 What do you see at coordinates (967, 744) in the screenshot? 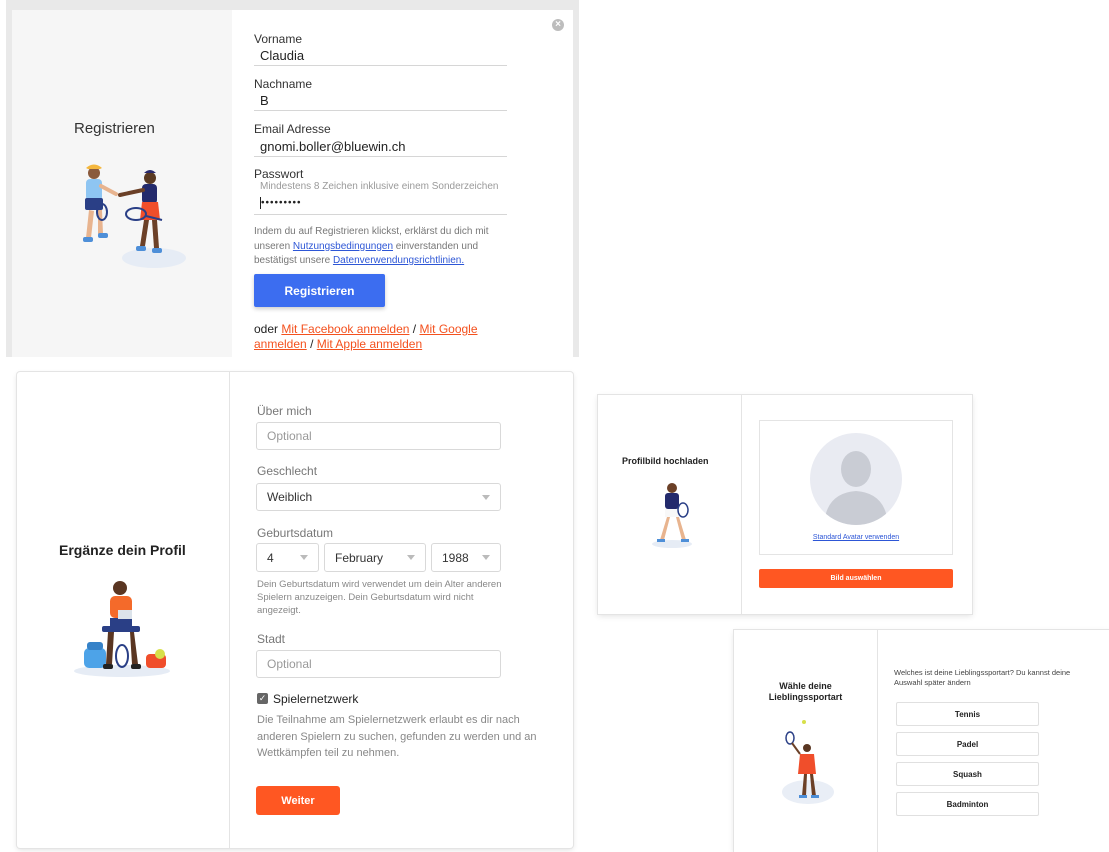
I see `sport-option-padel: Padel` at bounding box center [967, 744].